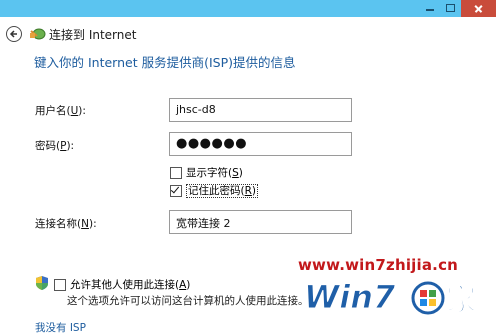 The image size is (496, 335). Describe the element at coordinates (260, 222) in the screenshot. I see `connection-name-field: 宽带连接 2` at that location.